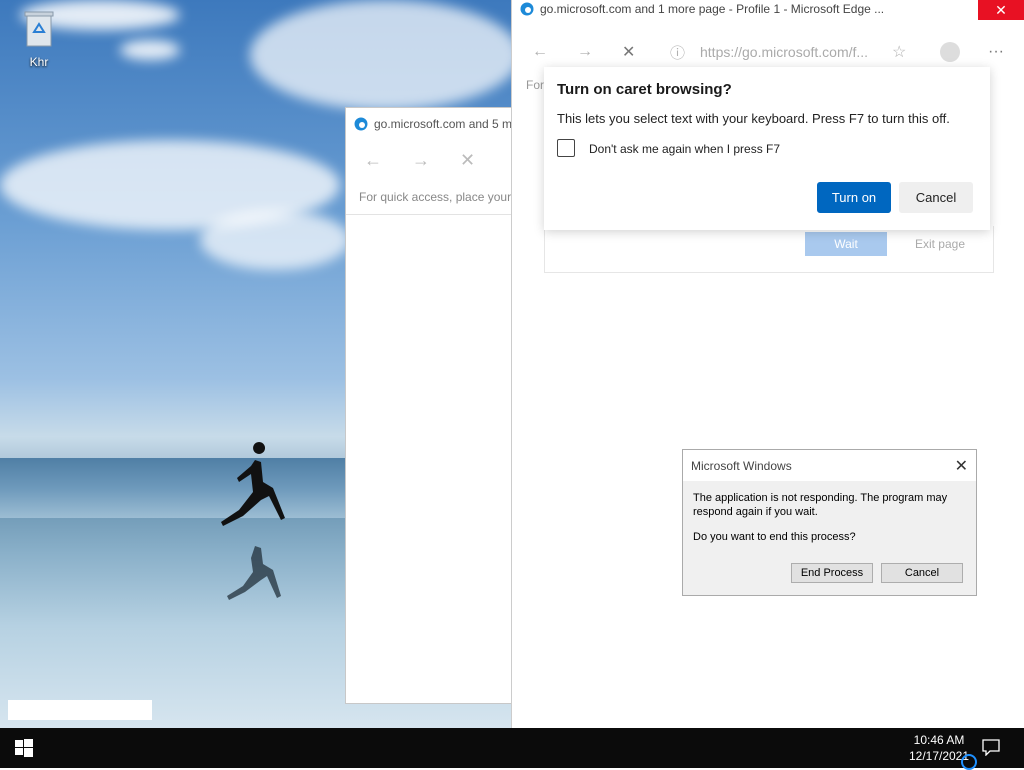  I want to click on start-button, so click(24, 748).